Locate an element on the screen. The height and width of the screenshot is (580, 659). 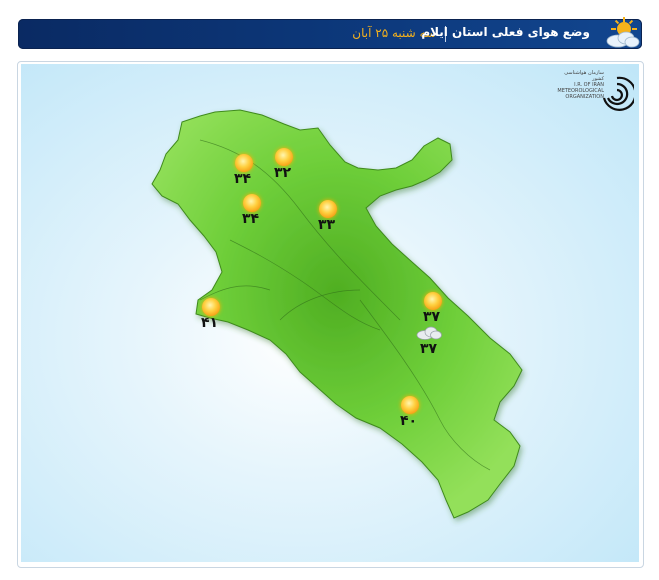
cloud-icon is located at coordinates (429, 333).